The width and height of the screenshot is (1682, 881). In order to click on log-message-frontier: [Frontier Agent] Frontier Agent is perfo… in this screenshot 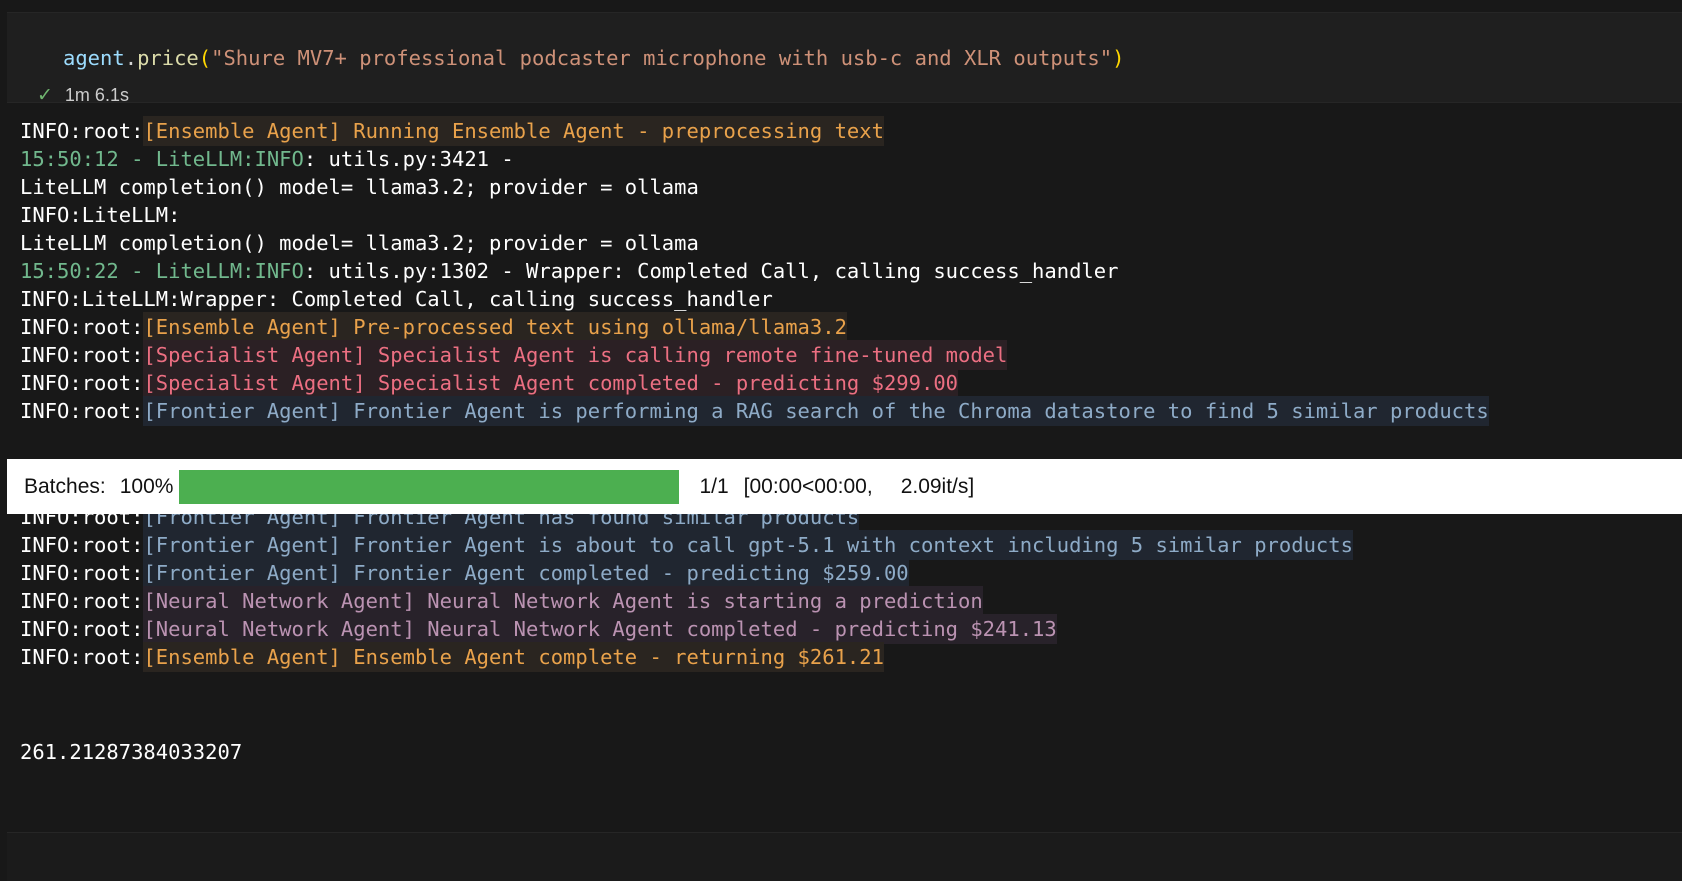, I will do `click(816, 411)`.